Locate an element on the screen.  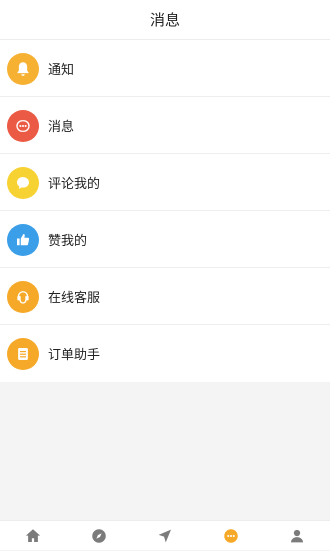
page-title: 消息 is located at coordinates (164, 20).